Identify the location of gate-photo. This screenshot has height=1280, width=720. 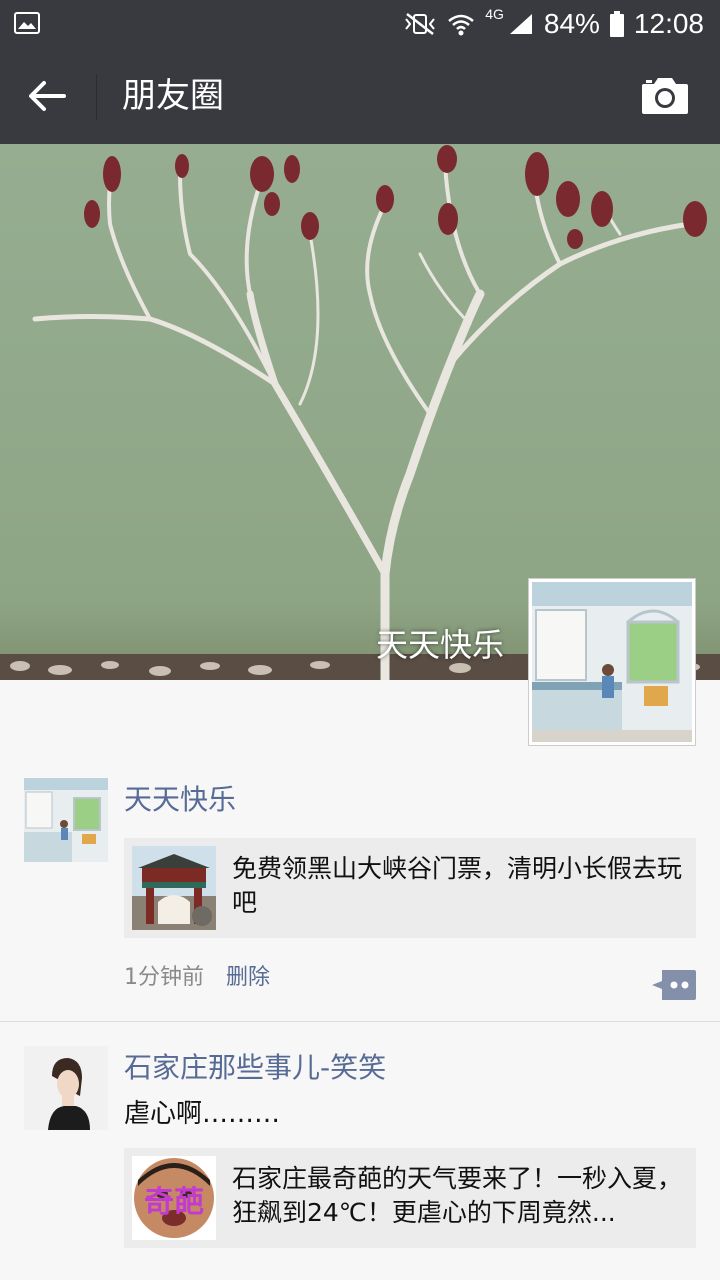
(174, 888).